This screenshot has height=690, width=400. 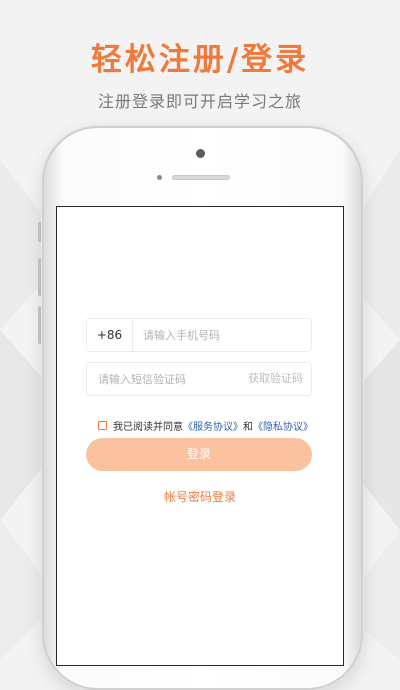 What do you see at coordinates (109, 335) in the screenshot?
I see `country-code-selector: +86` at bounding box center [109, 335].